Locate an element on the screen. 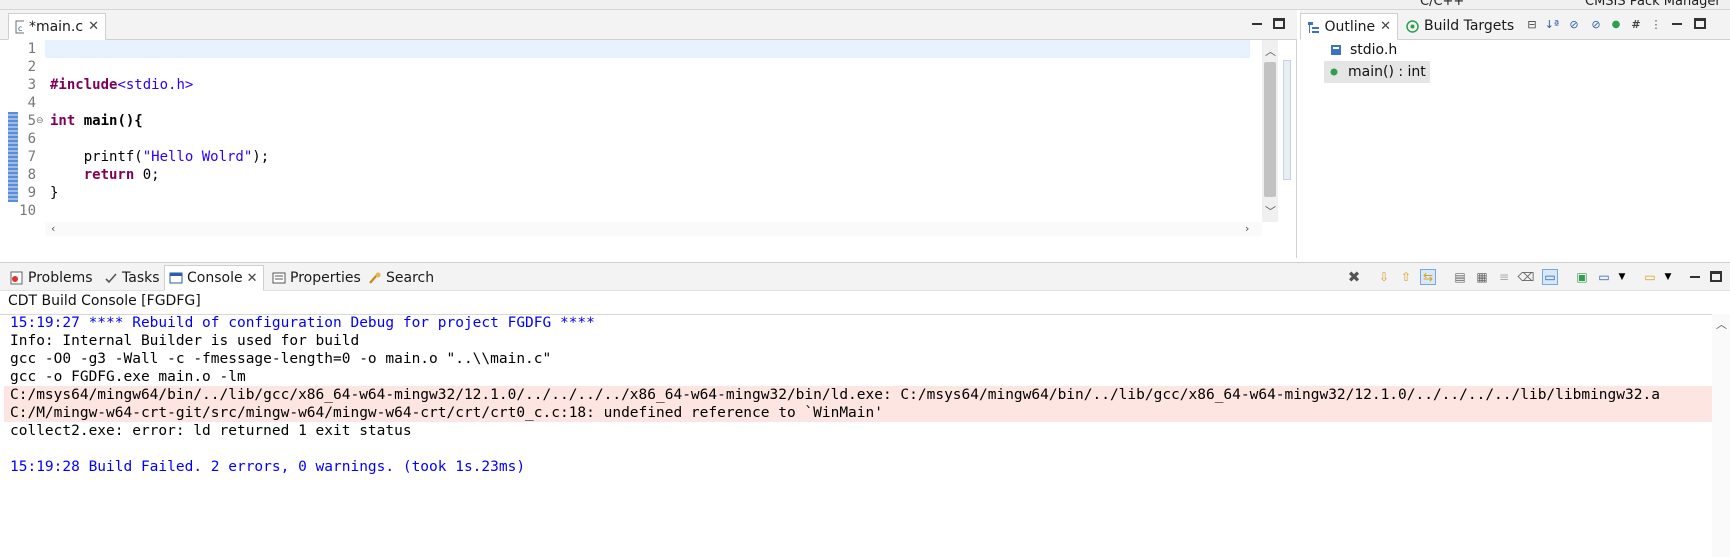 This screenshot has width=1730, height=557. tab-problems: Problems is located at coordinates (51, 278).